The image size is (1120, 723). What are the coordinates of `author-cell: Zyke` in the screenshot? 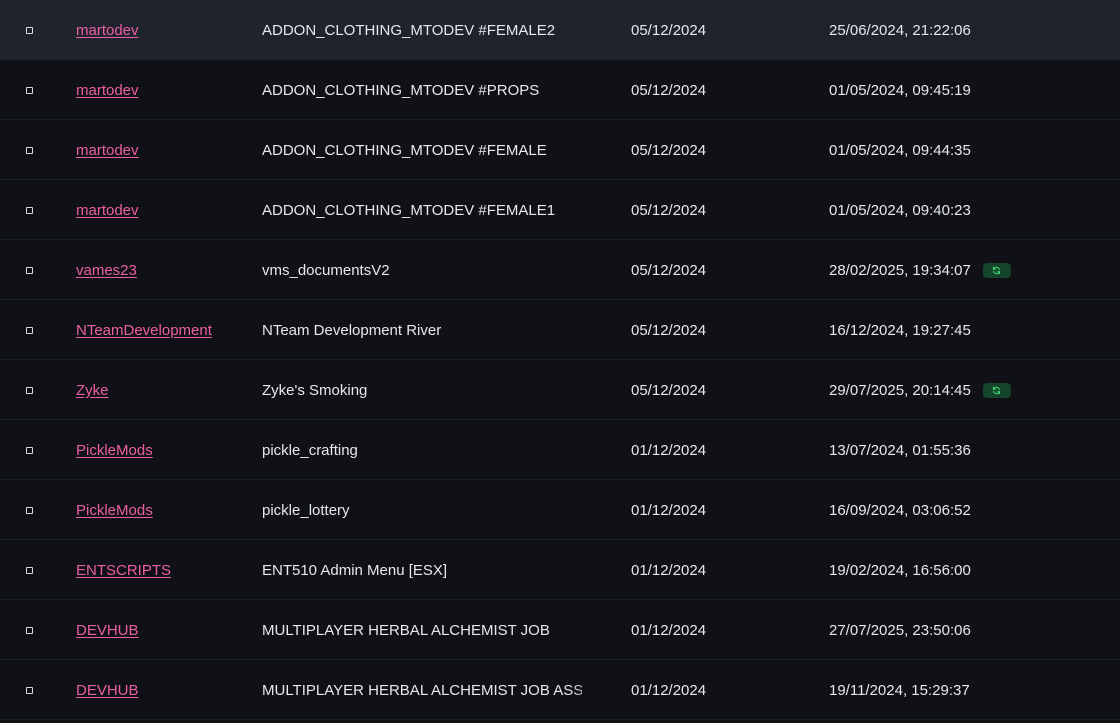 It's located at (166, 390).